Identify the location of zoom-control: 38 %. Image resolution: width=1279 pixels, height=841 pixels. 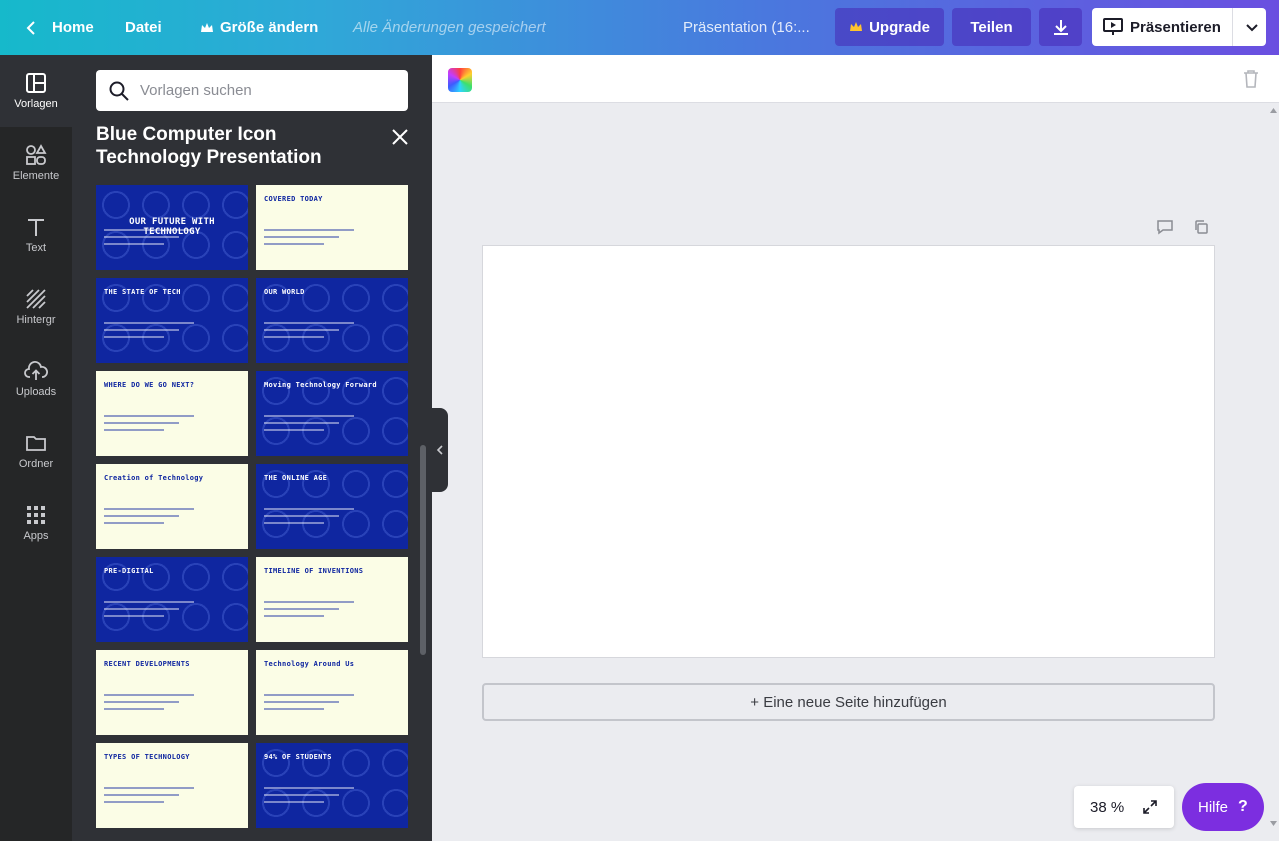
(1124, 807).